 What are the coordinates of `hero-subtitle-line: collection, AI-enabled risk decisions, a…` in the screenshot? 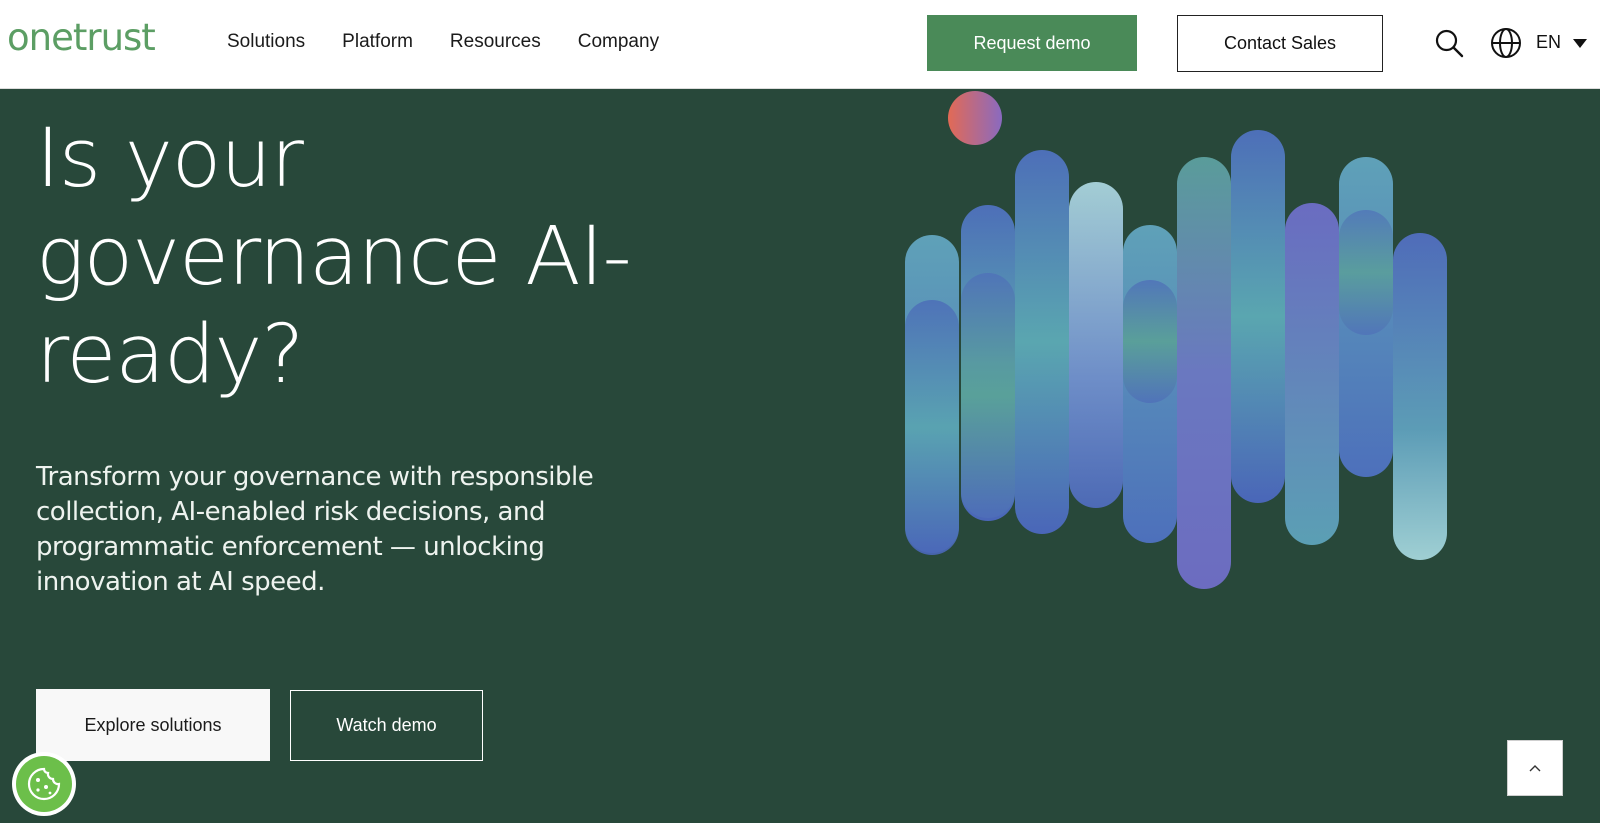 It's located at (290, 512).